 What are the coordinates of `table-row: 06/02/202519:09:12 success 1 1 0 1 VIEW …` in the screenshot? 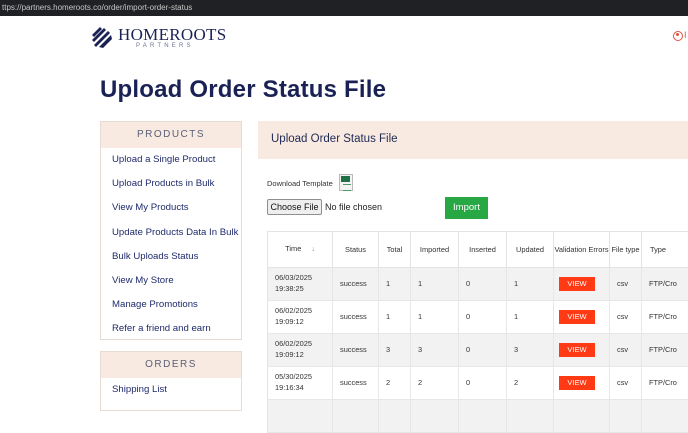 It's located at (478, 317).